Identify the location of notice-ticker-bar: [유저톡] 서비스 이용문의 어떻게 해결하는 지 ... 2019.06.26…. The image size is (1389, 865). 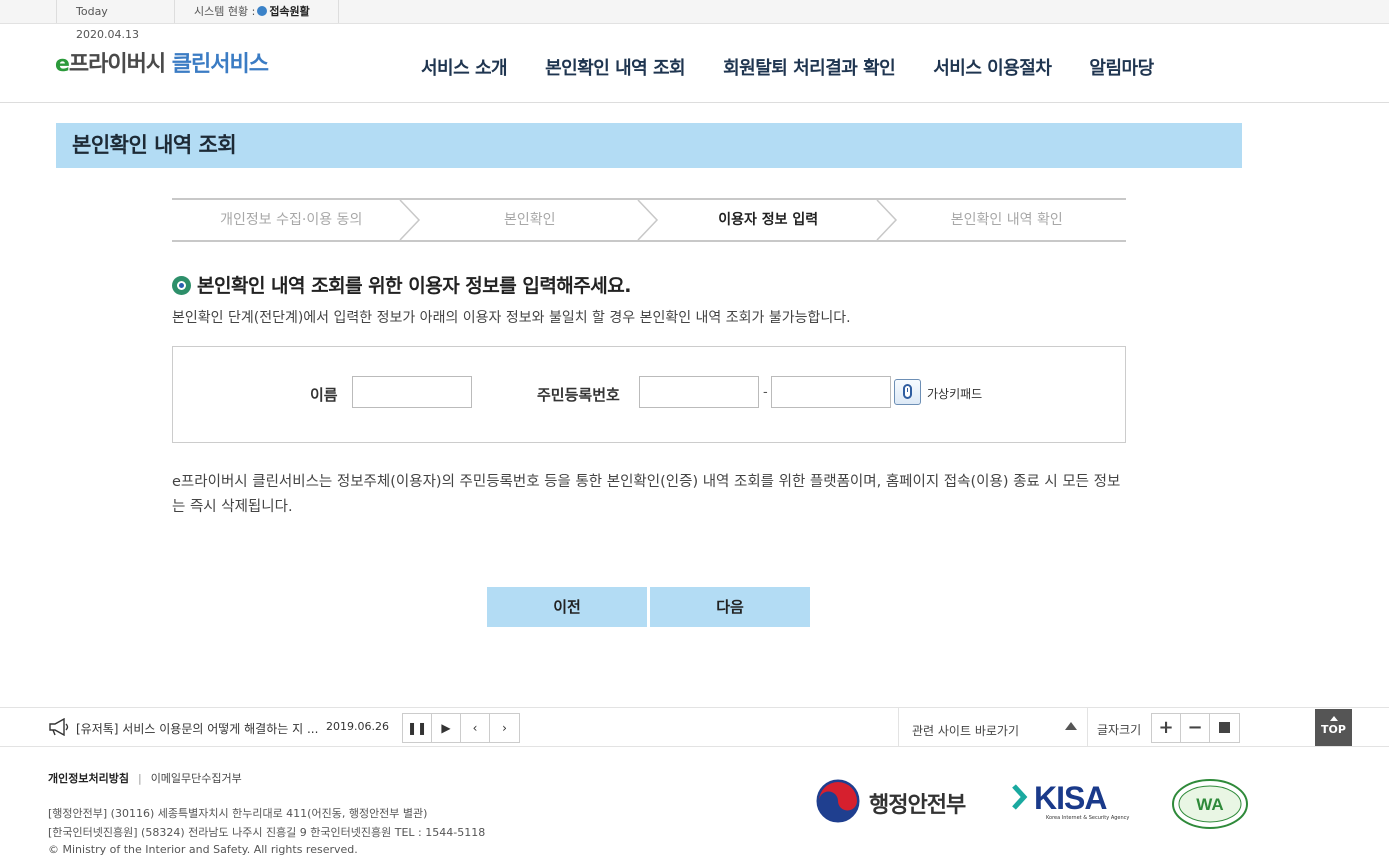
(694, 727).